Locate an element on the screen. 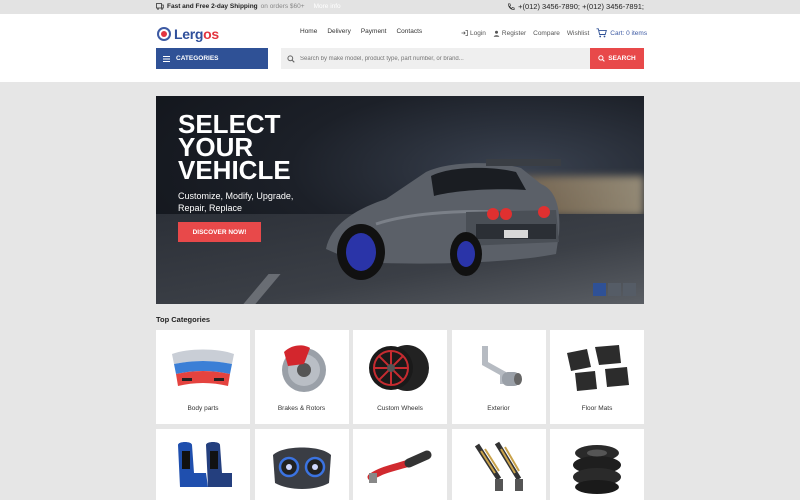 The image size is (800, 500). headlight-icon is located at coordinates (301, 468).